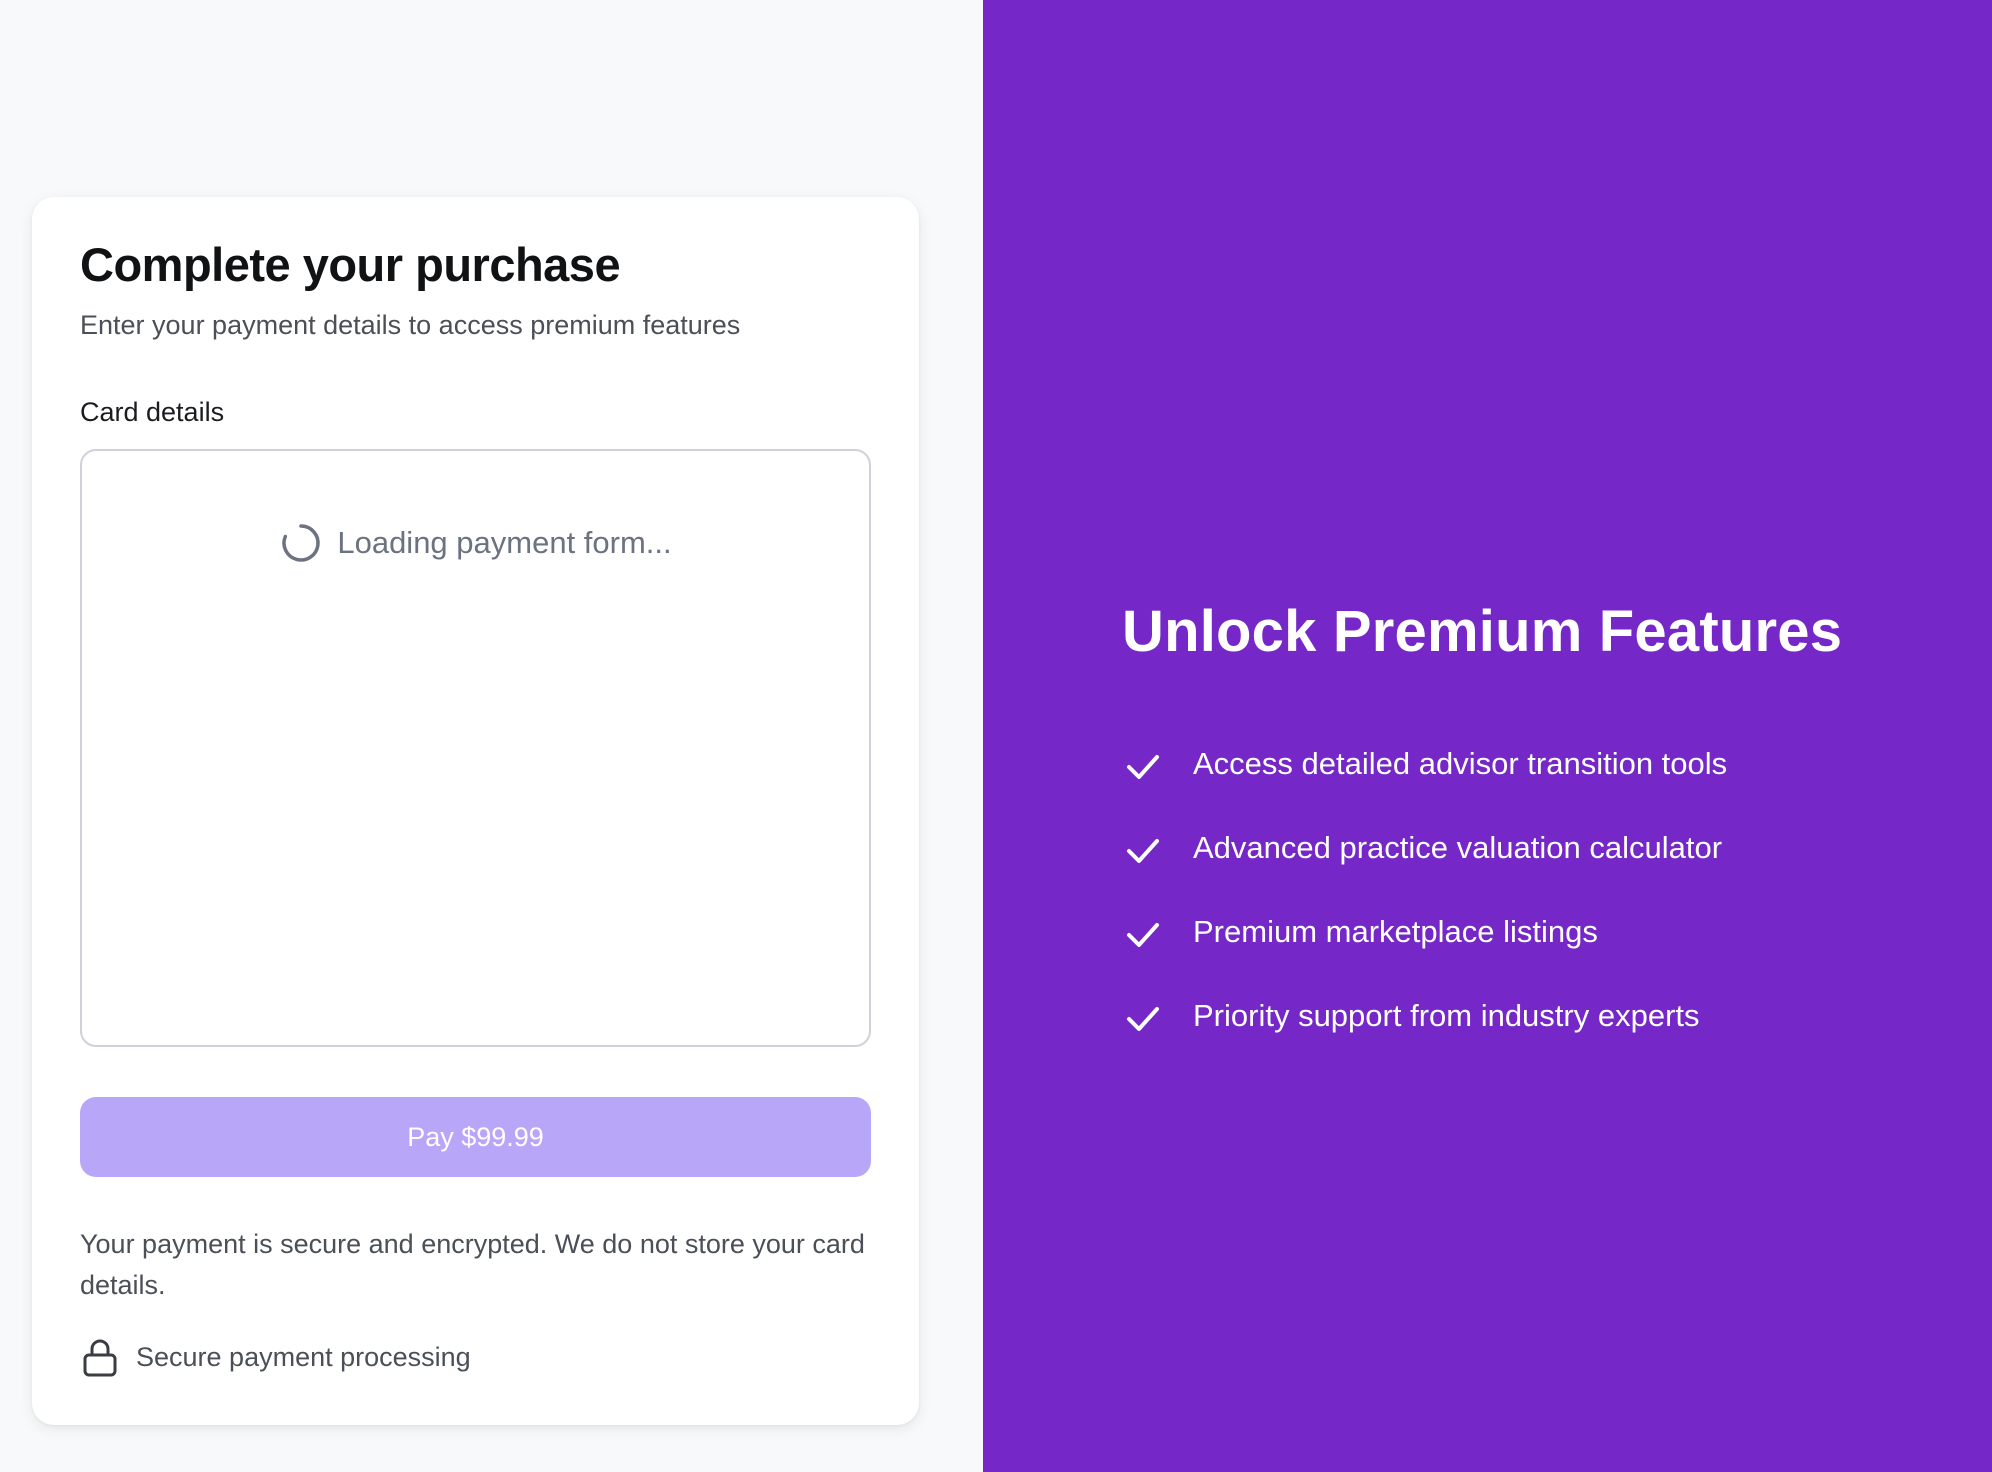  What do you see at coordinates (1395, 931) in the screenshot?
I see `feature-text: Premium marketplace listings` at bounding box center [1395, 931].